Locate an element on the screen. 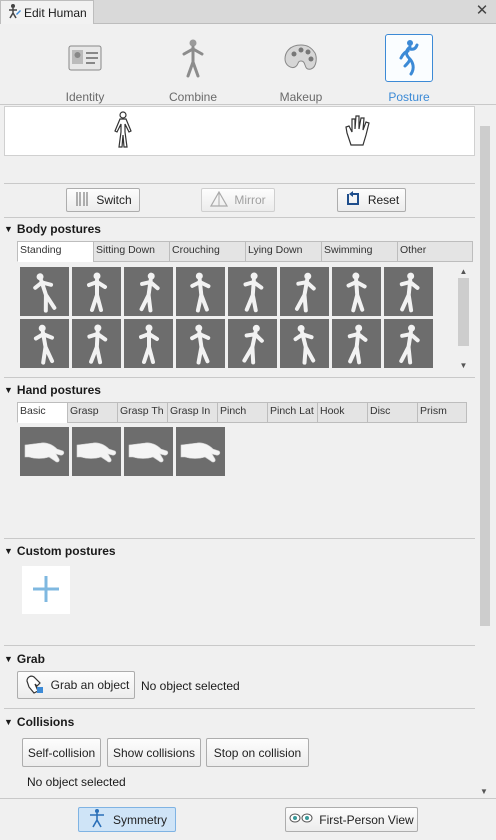 The width and height of the screenshot is (496, 840). custom-postures-header: ▼ Custom postures is located at coordinates (60, 551).